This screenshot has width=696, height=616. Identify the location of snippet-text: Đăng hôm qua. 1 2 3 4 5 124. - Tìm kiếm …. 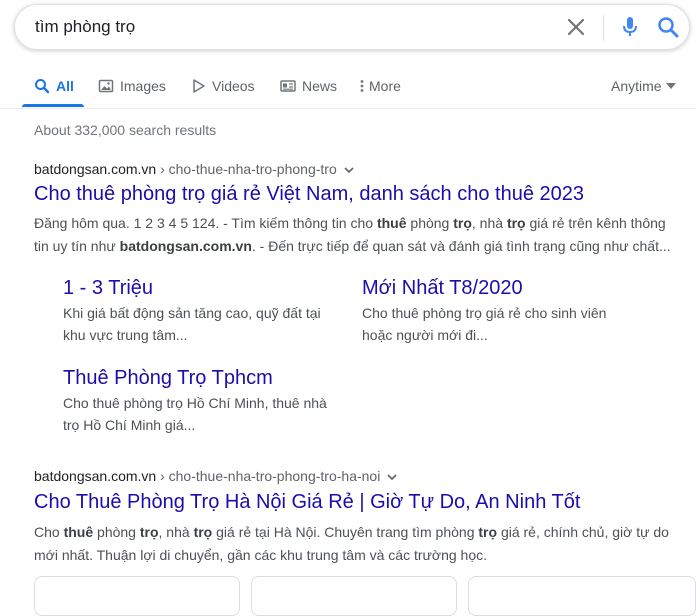
(205, 223).